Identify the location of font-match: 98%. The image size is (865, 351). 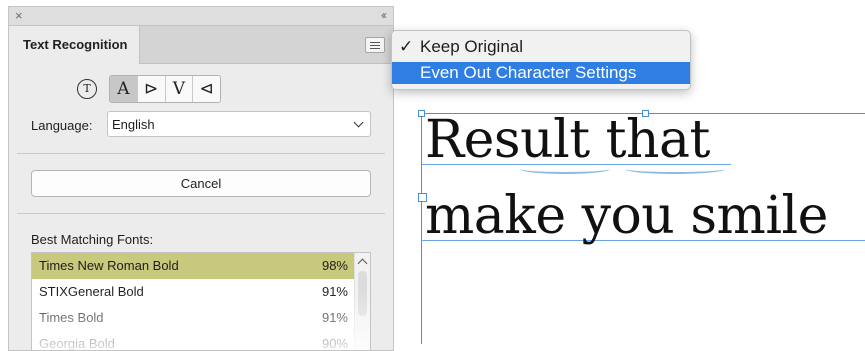
(334, 265).